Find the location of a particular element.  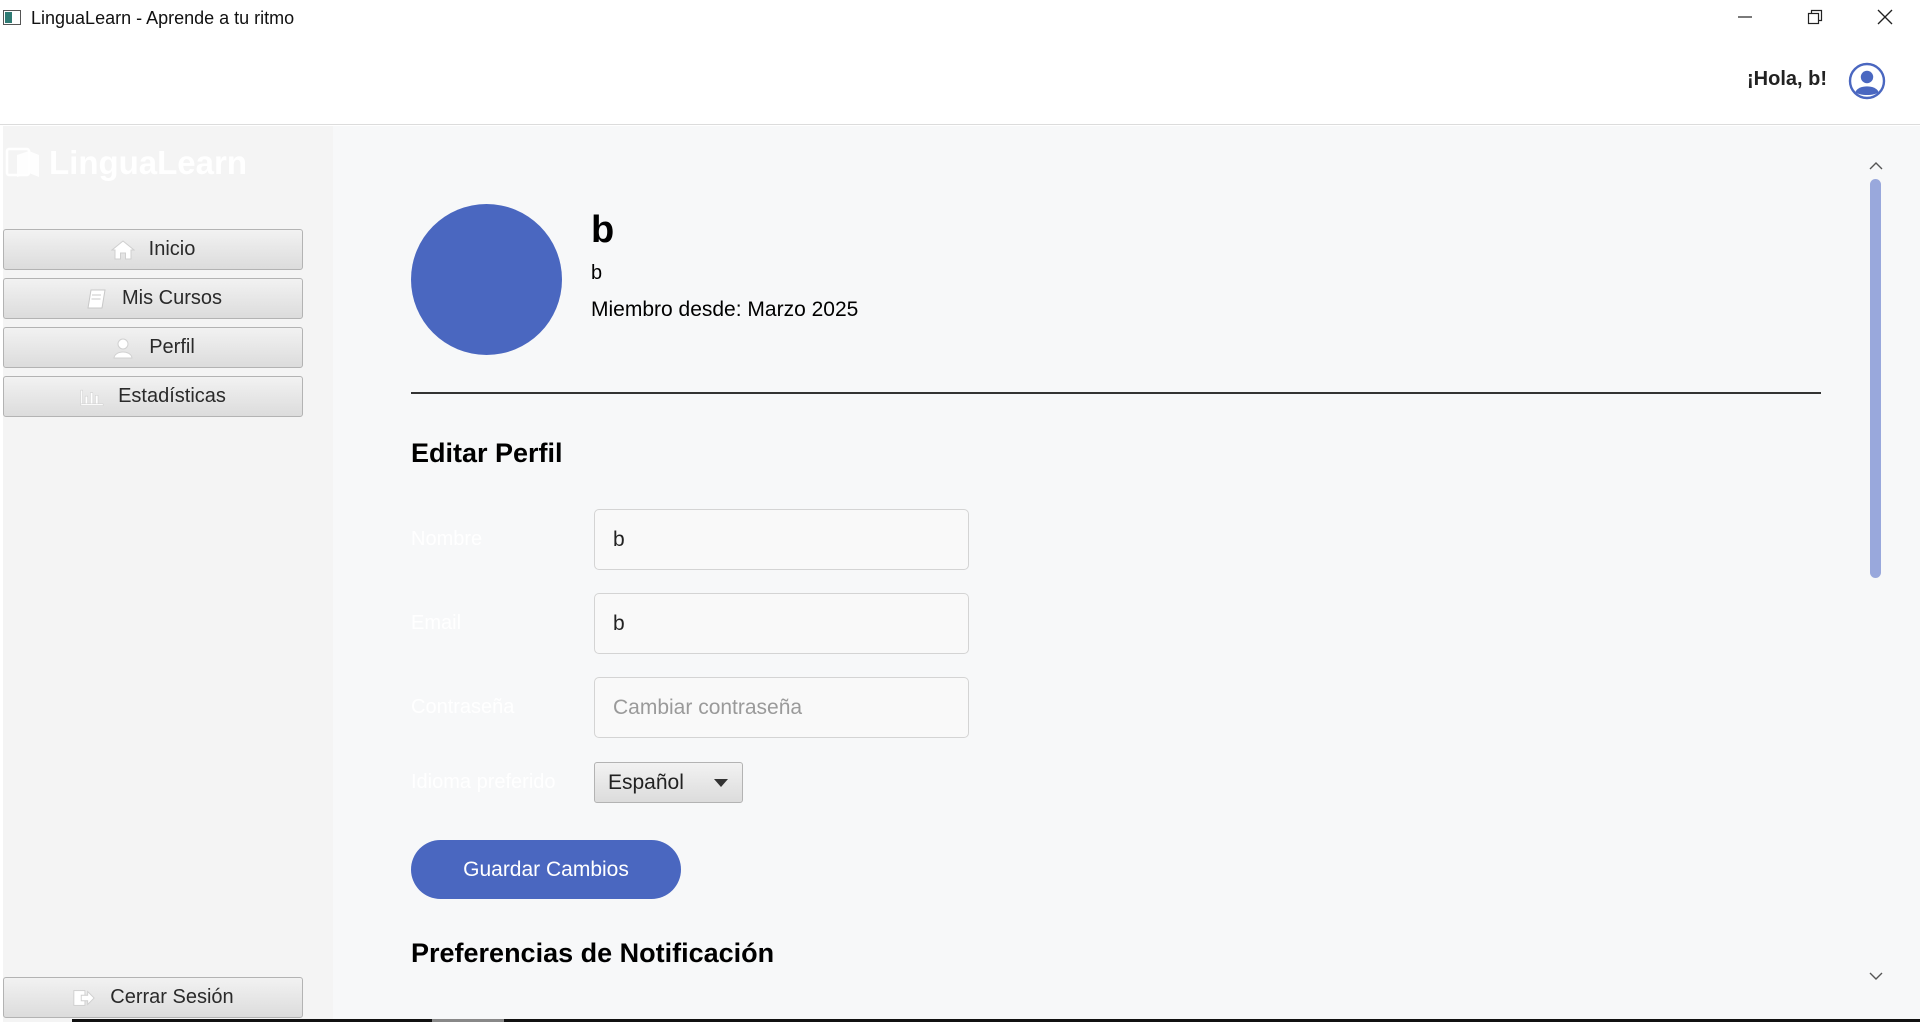

brand: LinguaLearn is located at coordinates (125, 163).